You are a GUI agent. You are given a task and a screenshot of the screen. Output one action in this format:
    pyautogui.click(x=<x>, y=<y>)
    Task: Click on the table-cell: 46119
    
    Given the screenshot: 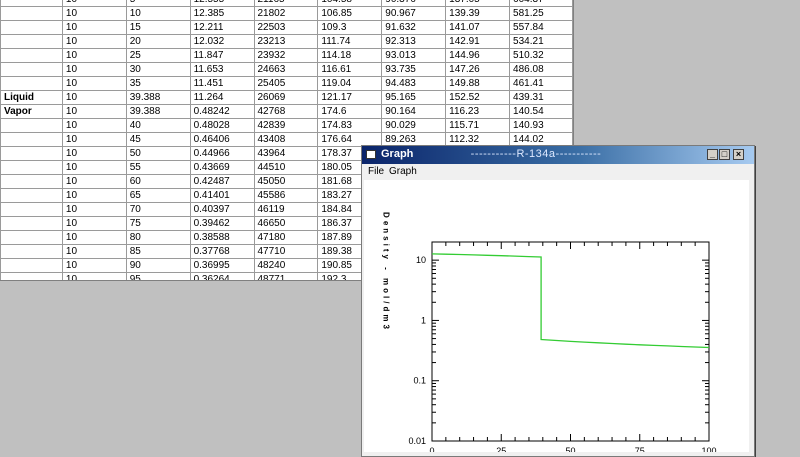 What is the action you would take?
    pyautogui.click(x=286, y=209)
    